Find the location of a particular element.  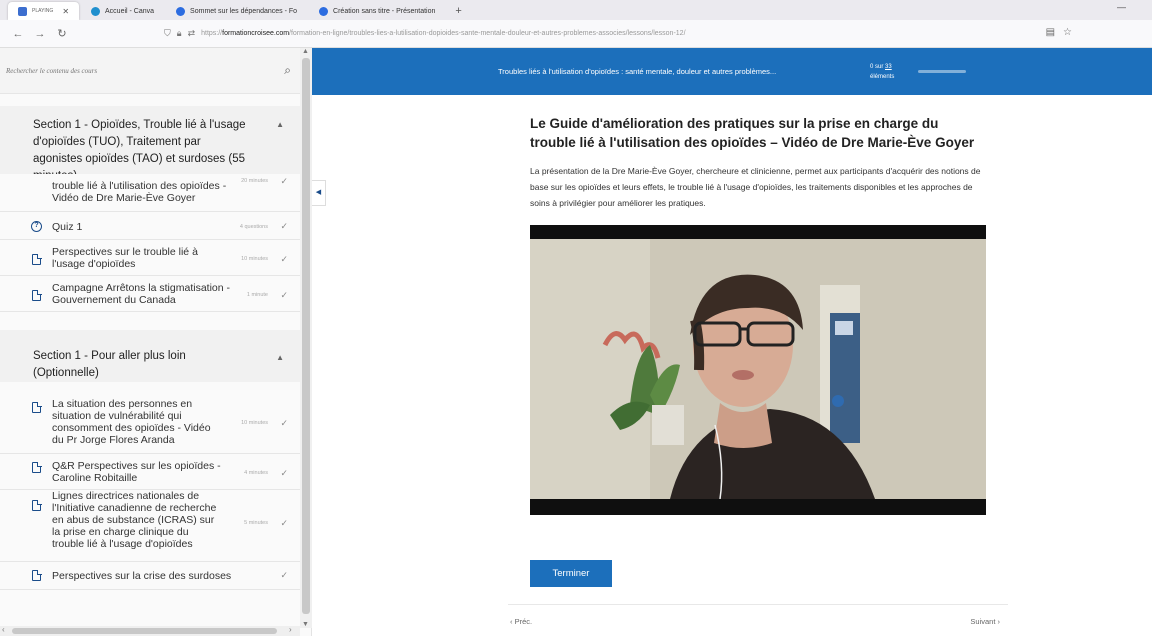

tab-label: PLAYING is located at coordinates (43, 10).